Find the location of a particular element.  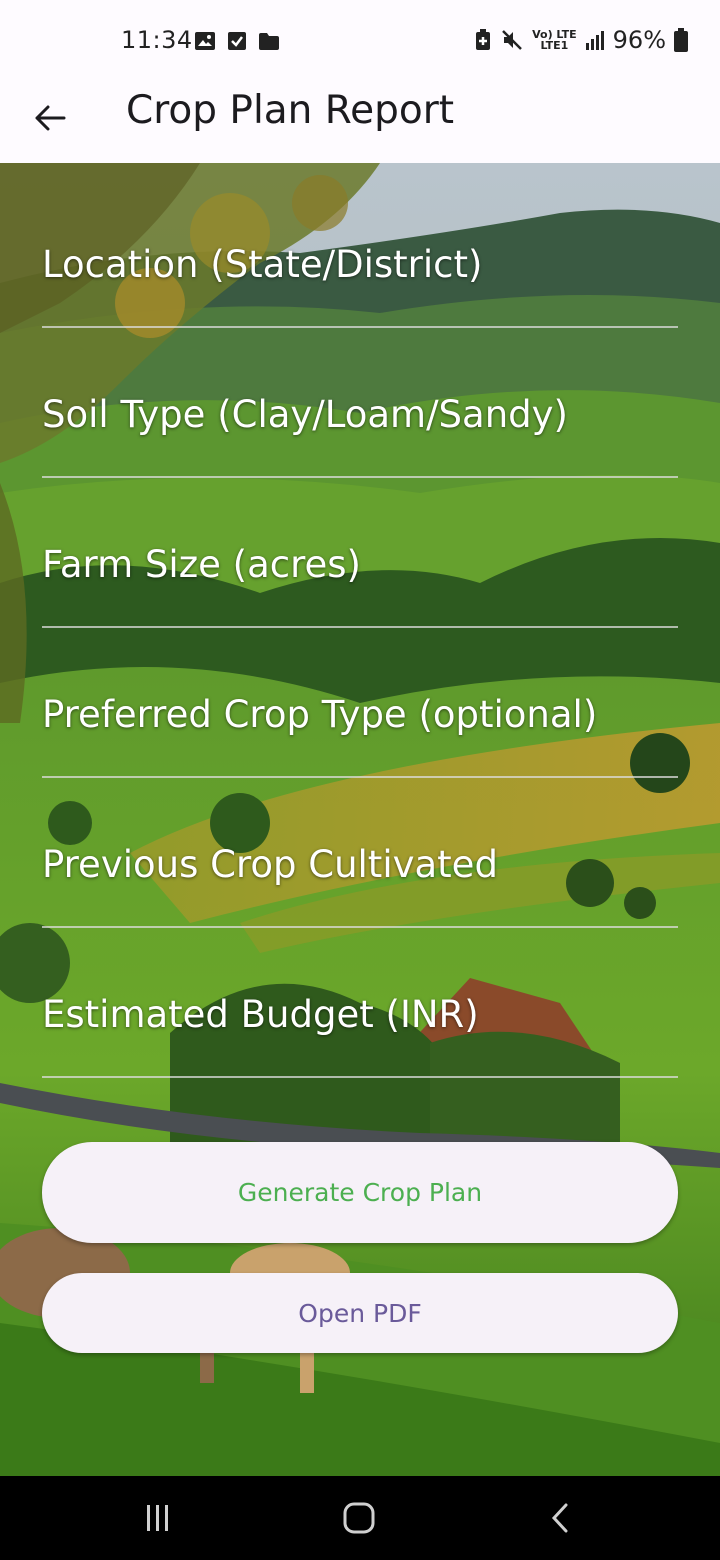

budget-underline is located at coordinates (360, 1077).